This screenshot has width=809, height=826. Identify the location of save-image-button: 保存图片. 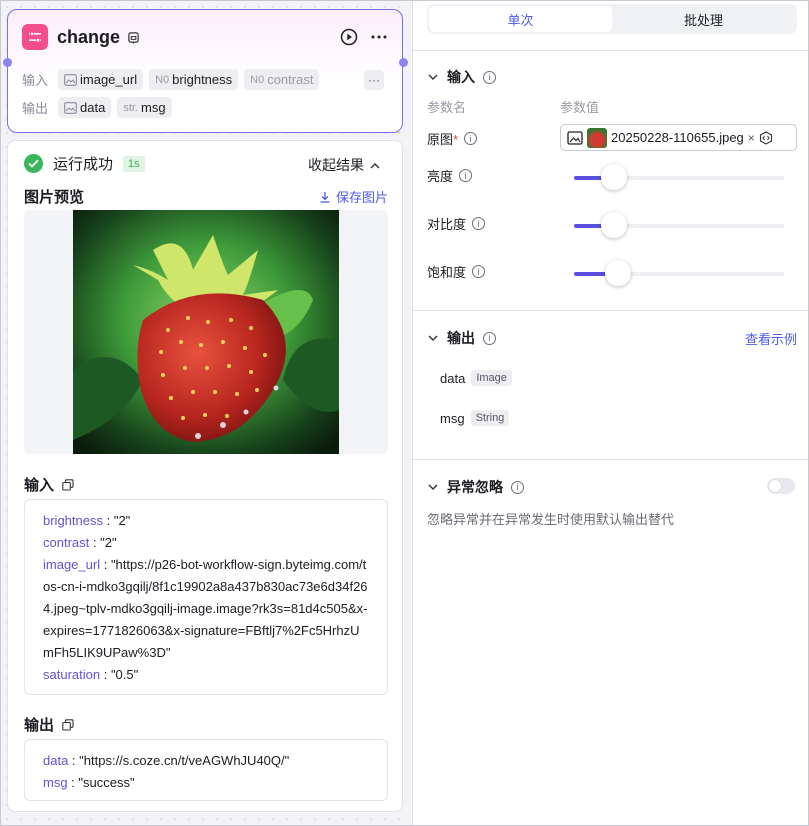
(353, 196).